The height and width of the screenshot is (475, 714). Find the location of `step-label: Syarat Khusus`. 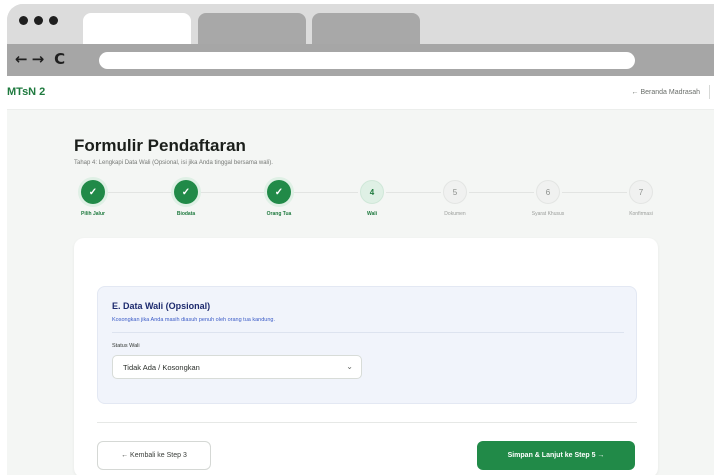

step-label: Syarat Khusus is located at coordinates (548, 214).